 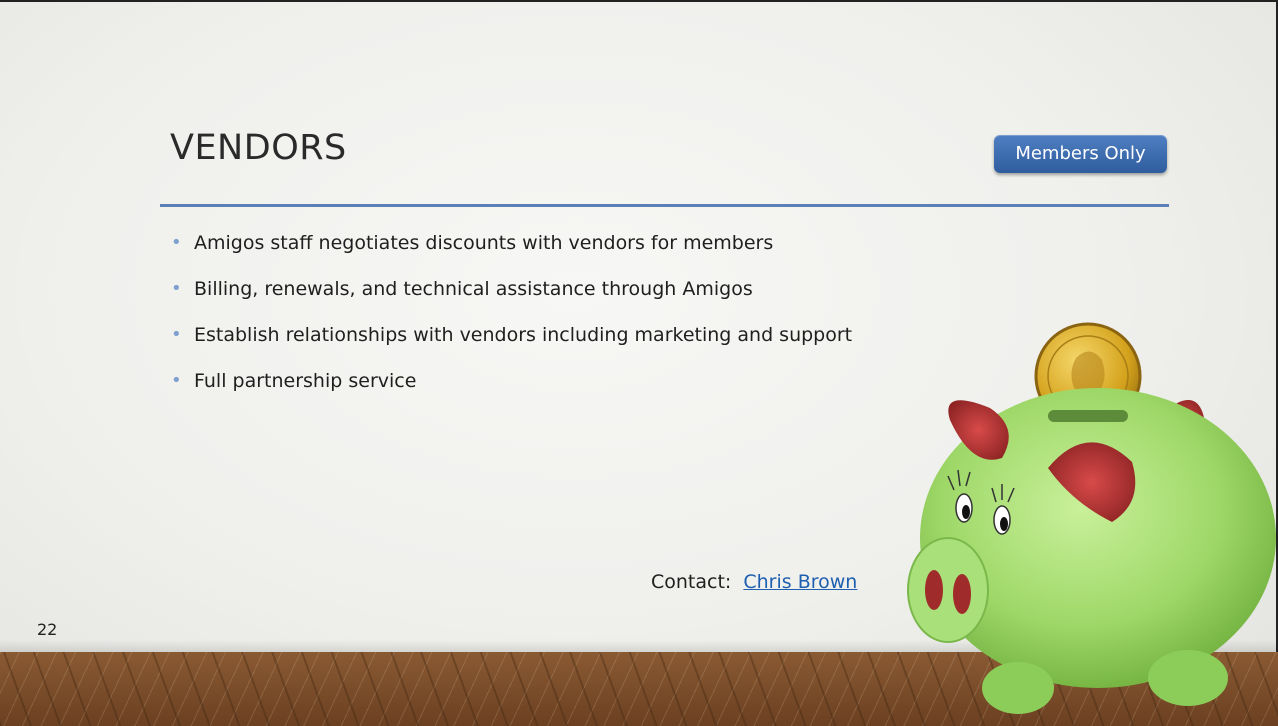 What do you see at coordinates (47, 629) in the screenshot?
I see `page-number: 22` at bounding box center [47, 629].